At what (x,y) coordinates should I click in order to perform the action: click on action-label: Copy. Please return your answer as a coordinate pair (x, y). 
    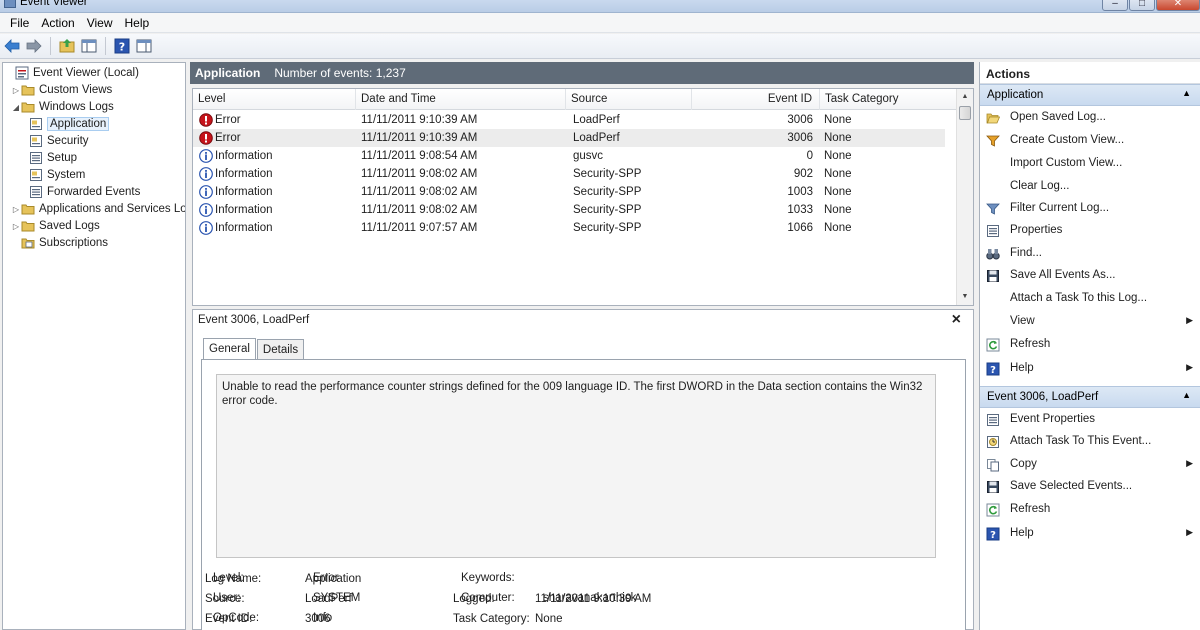
    Looking at the image, I should click on (1023, 464).